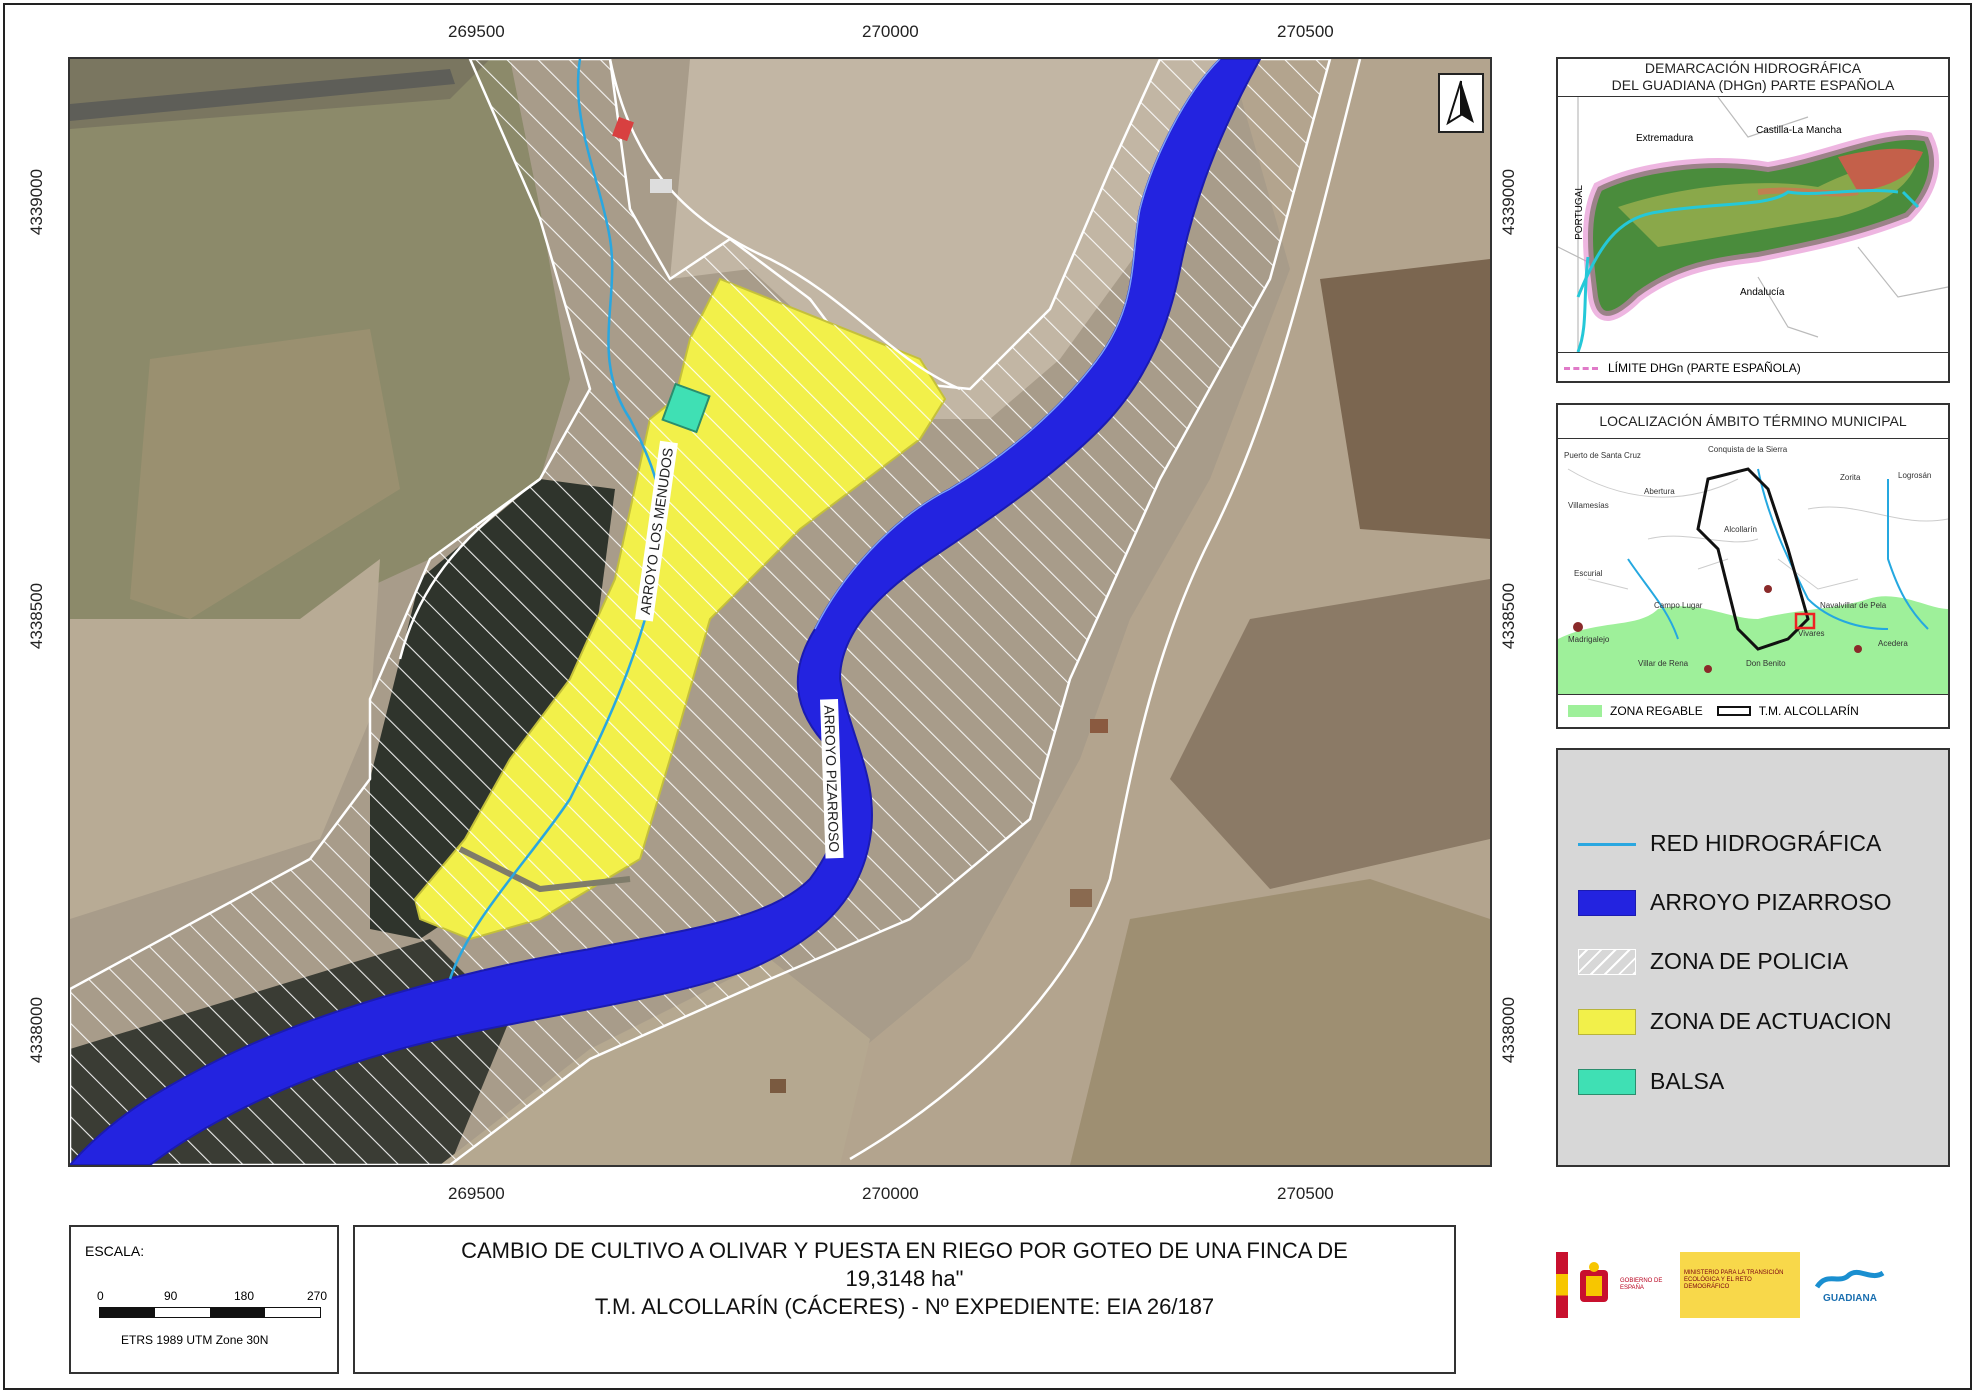  I want to click on x-tick-top-1: 269500, so click(476, 31).